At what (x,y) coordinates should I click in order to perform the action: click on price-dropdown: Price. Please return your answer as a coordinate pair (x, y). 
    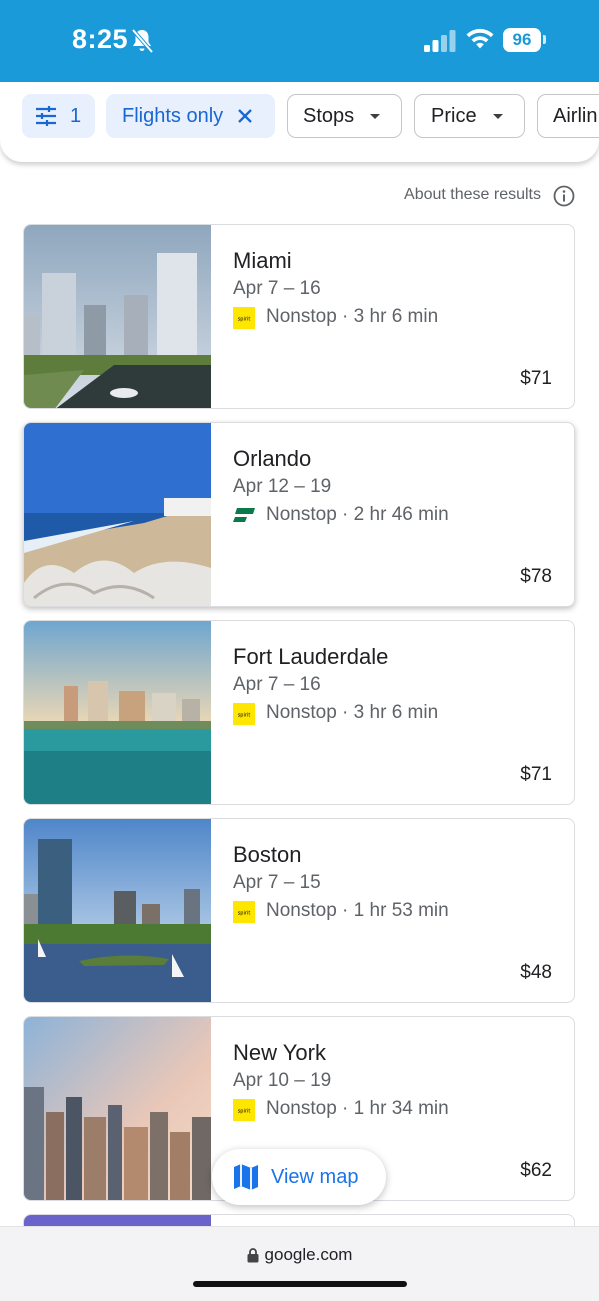
    Looking at the image, I should click on (469, 116).